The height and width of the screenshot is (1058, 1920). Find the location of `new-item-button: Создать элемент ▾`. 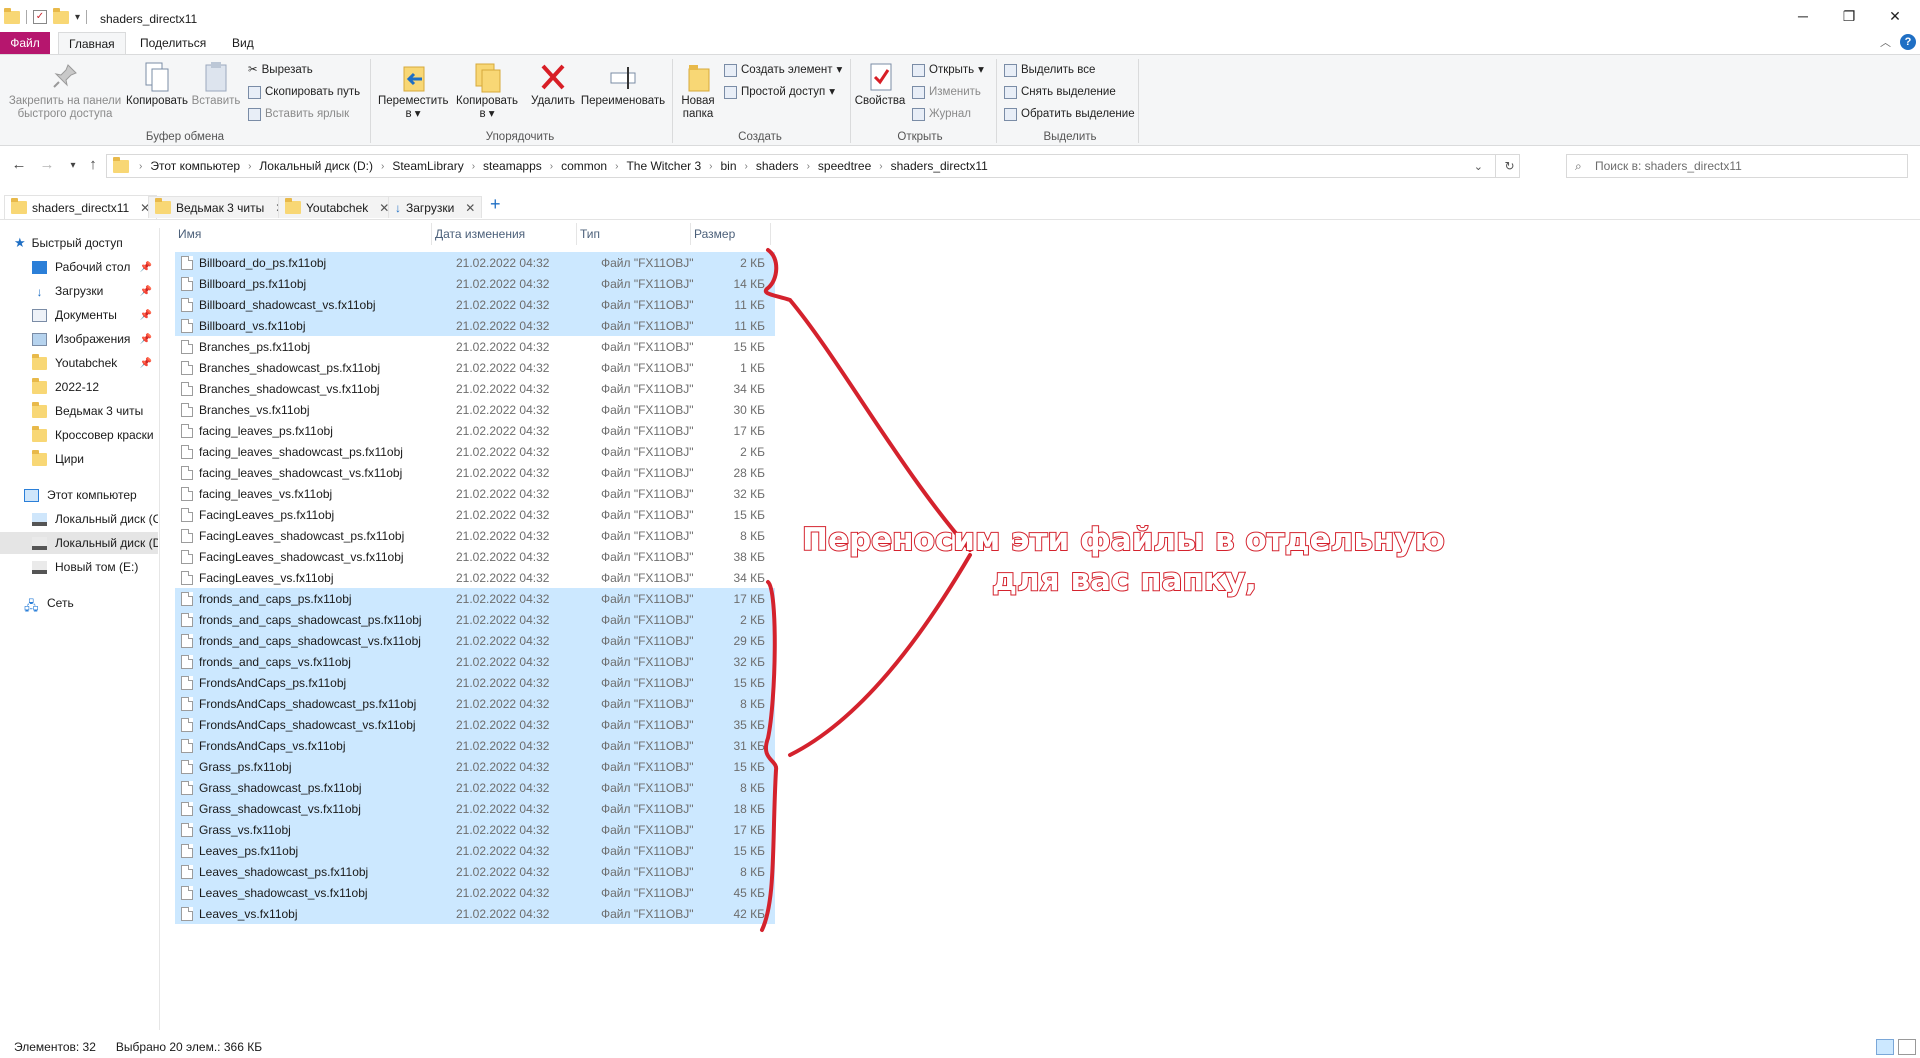

new-item-button: Создать элемент ▾ is located at coordinates (783, 70).